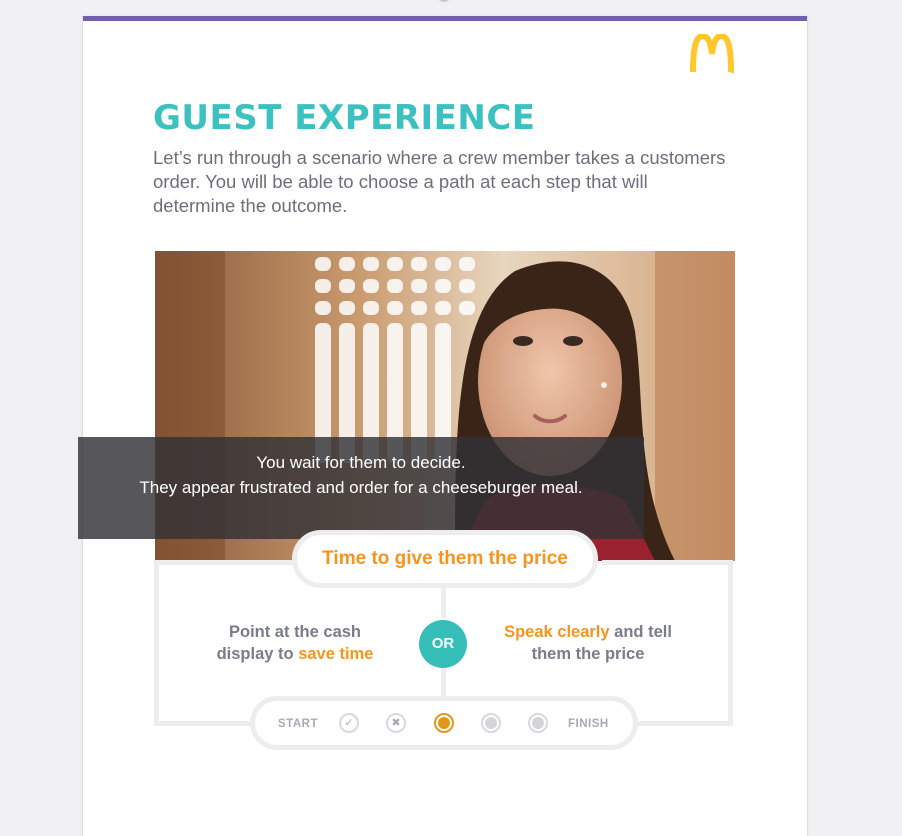 The image size is (902, 836). Describe the element at coordinates (295, 643) in the screenshot. I see `choice-point-at-display: Point at the cash display to save time` at that location.